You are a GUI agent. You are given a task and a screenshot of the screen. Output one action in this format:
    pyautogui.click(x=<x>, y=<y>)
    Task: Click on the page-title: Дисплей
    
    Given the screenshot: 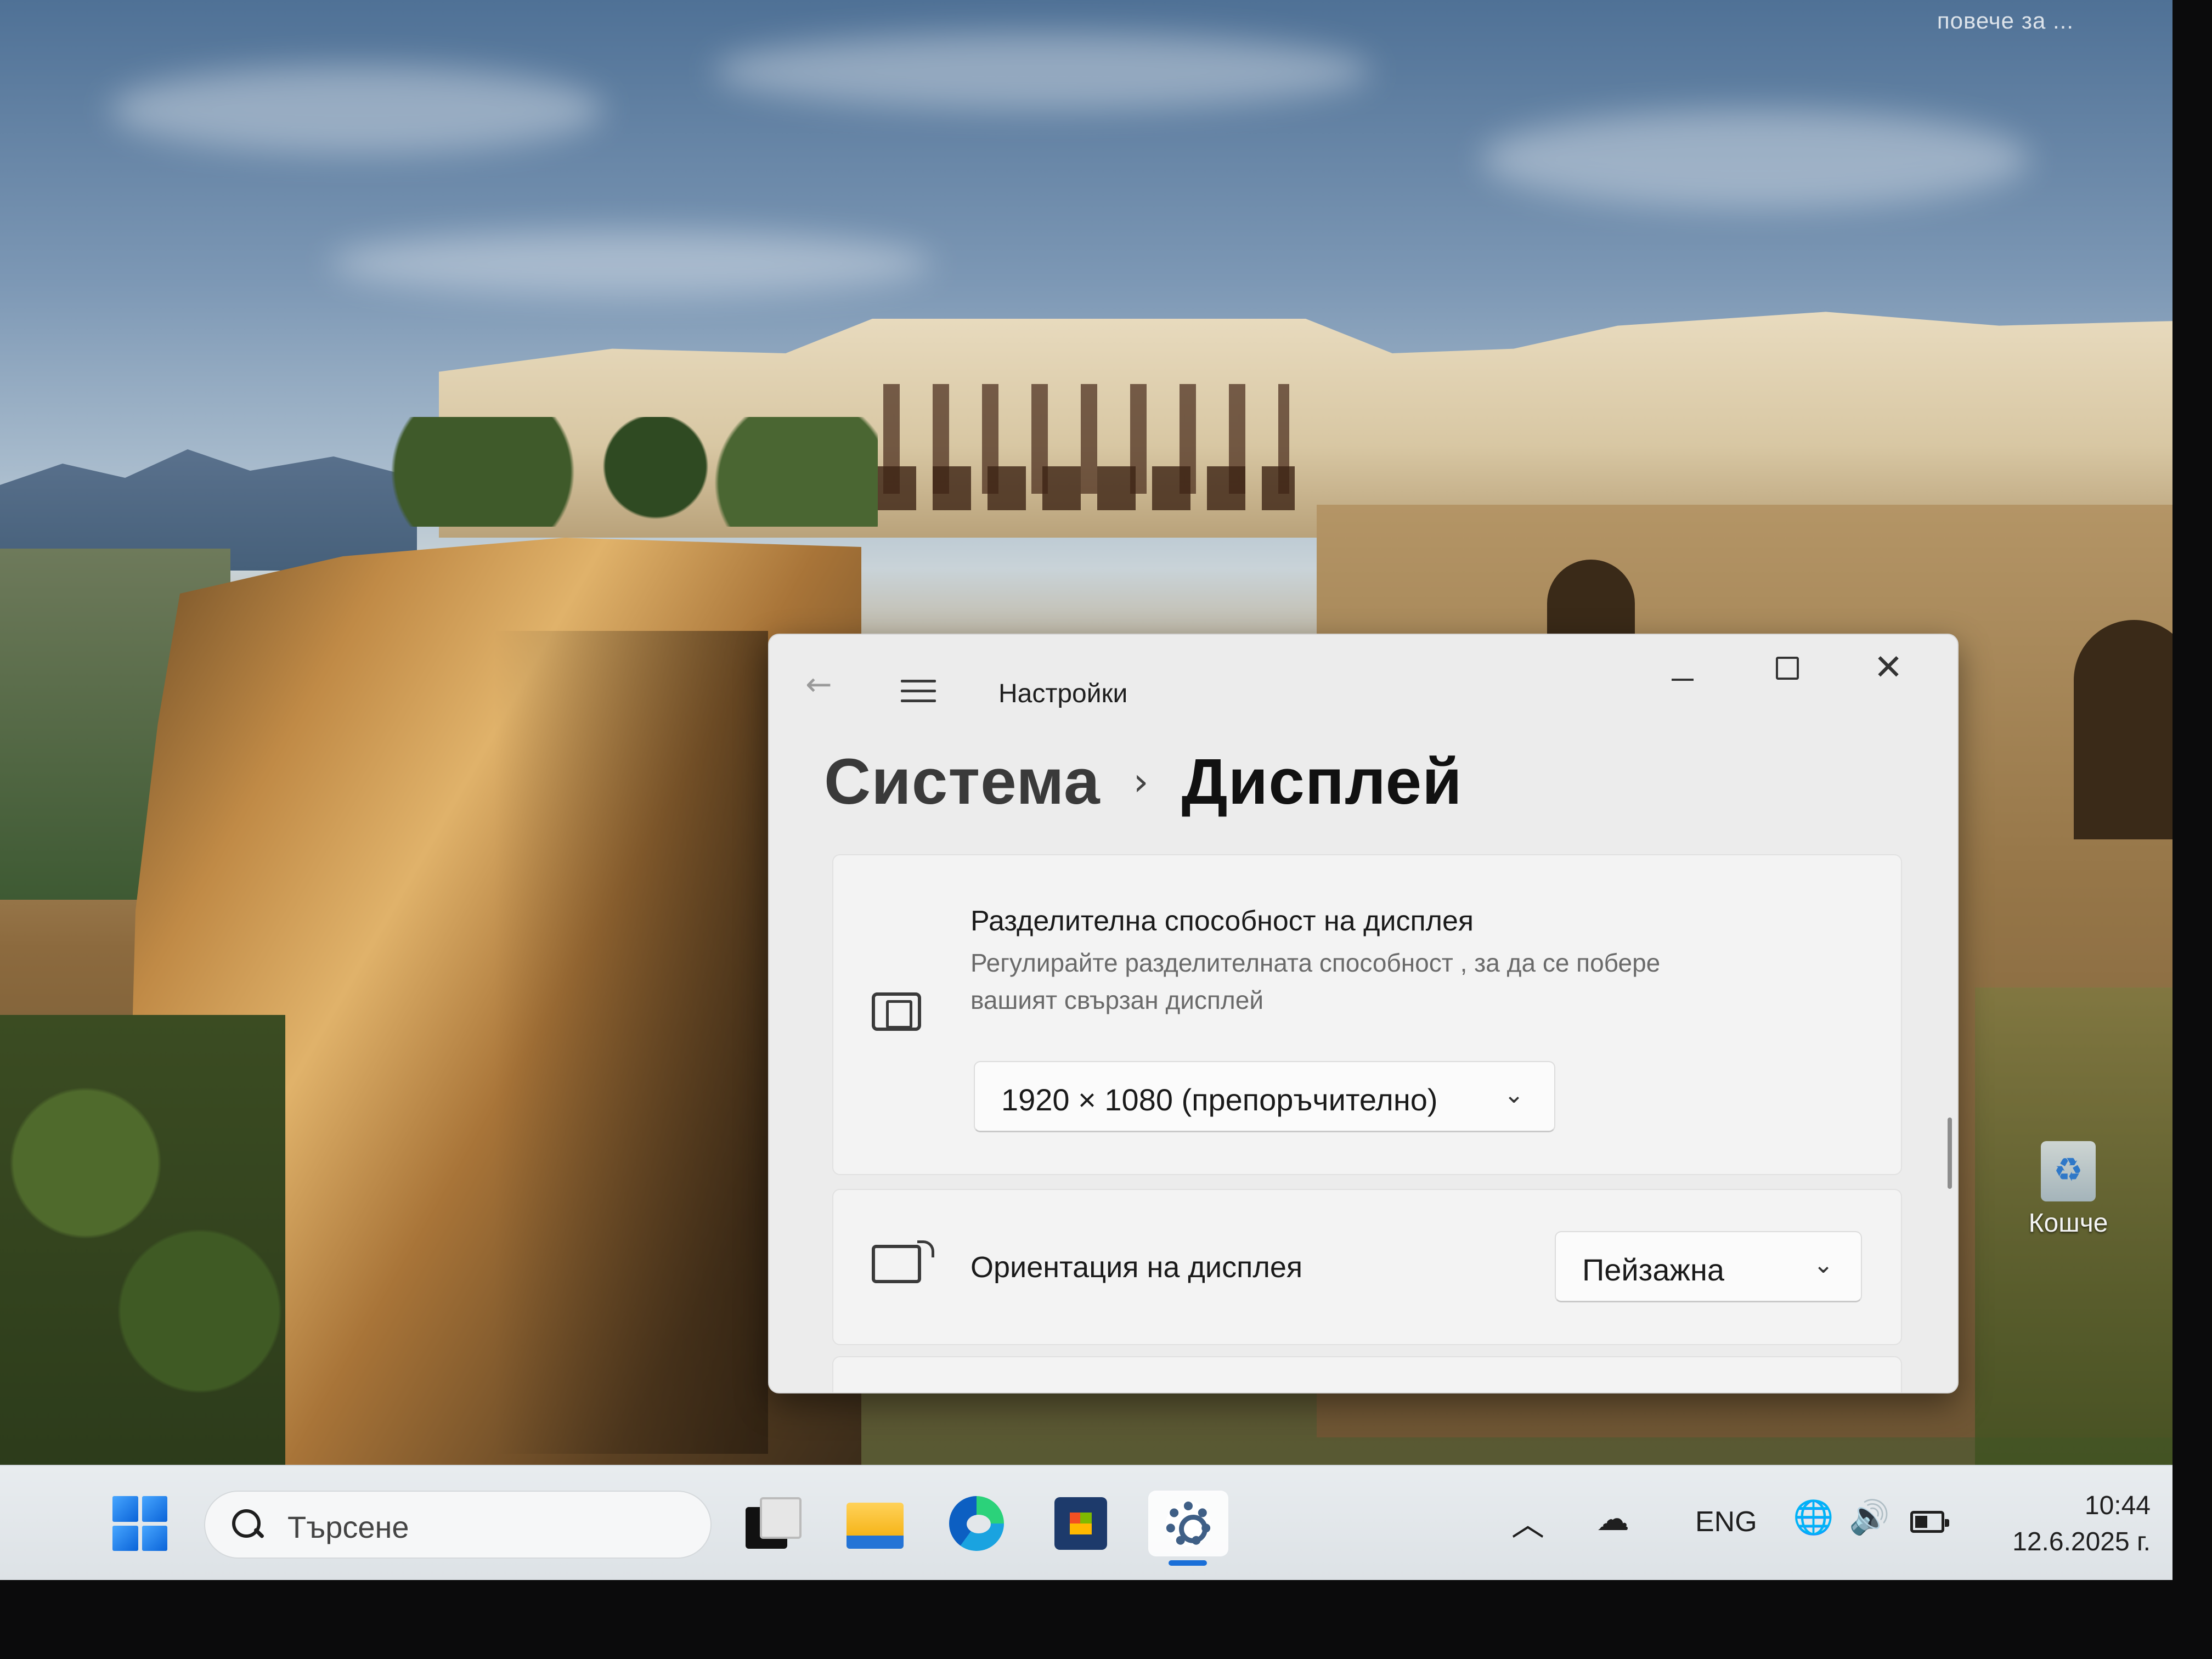 What is the action you would take?
    pyautogui.click(x=1322, y=782)
    